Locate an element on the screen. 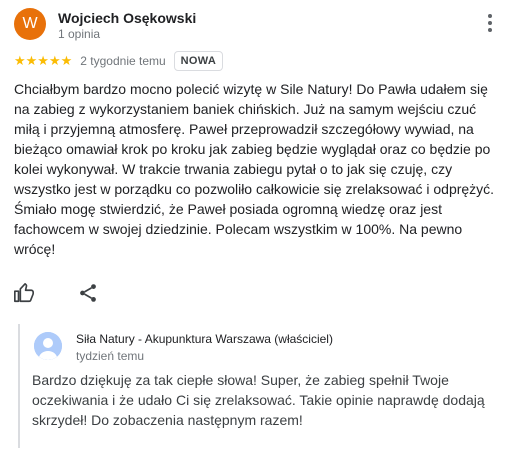 The width and height of the screenshot is (508, 454). owner-avatar is located at coordinates (48, 346).